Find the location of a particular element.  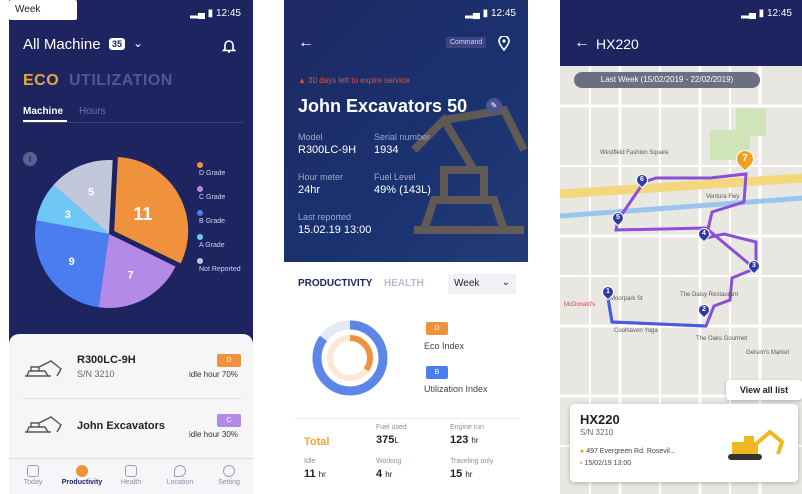

engine-run-value: 123 hr is located at coordinates (464, 440).